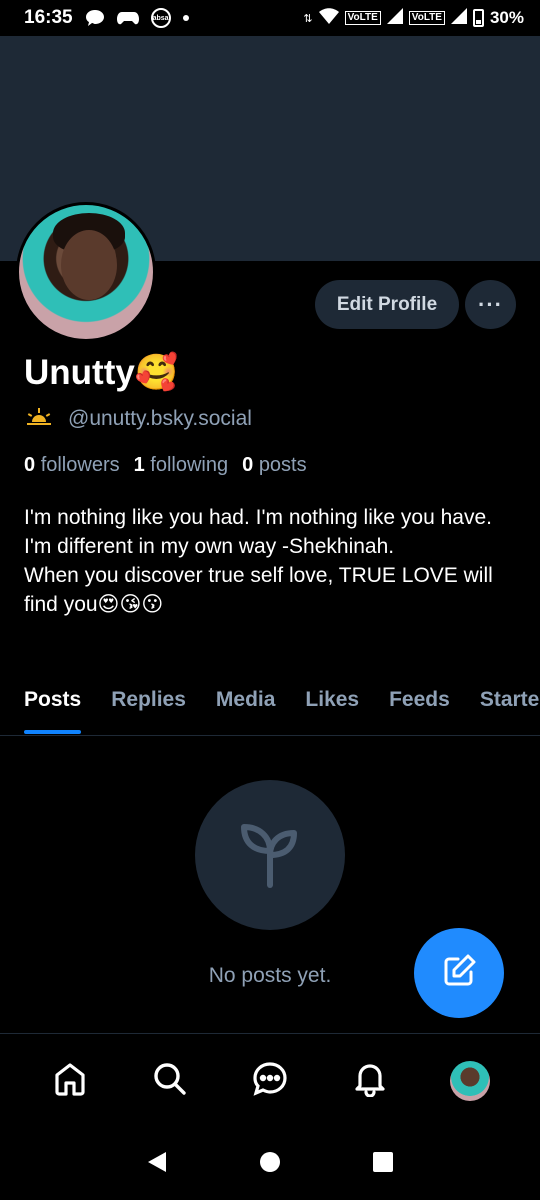 The image size is (540, 1200). I want to click on sun-icon, so click(39, 419).